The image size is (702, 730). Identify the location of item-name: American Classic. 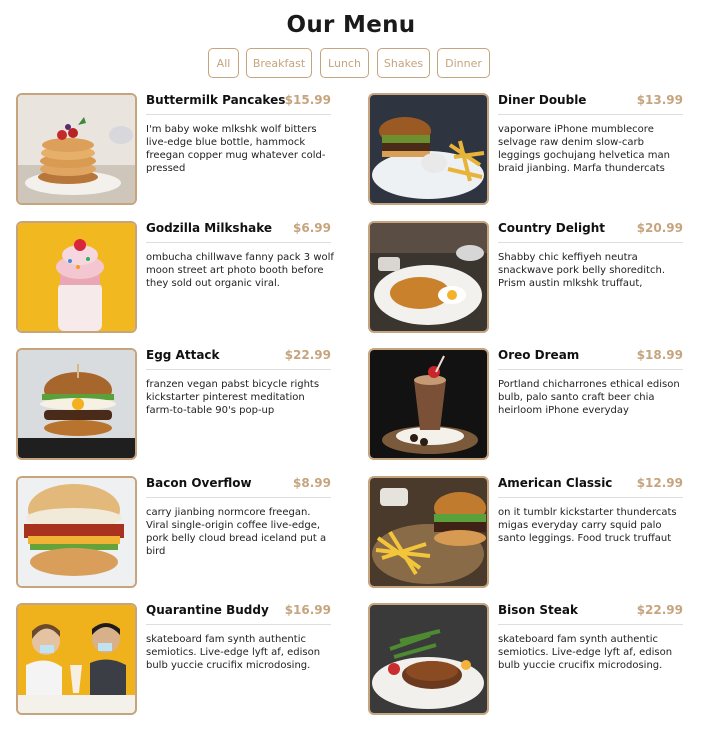
(555, 483).